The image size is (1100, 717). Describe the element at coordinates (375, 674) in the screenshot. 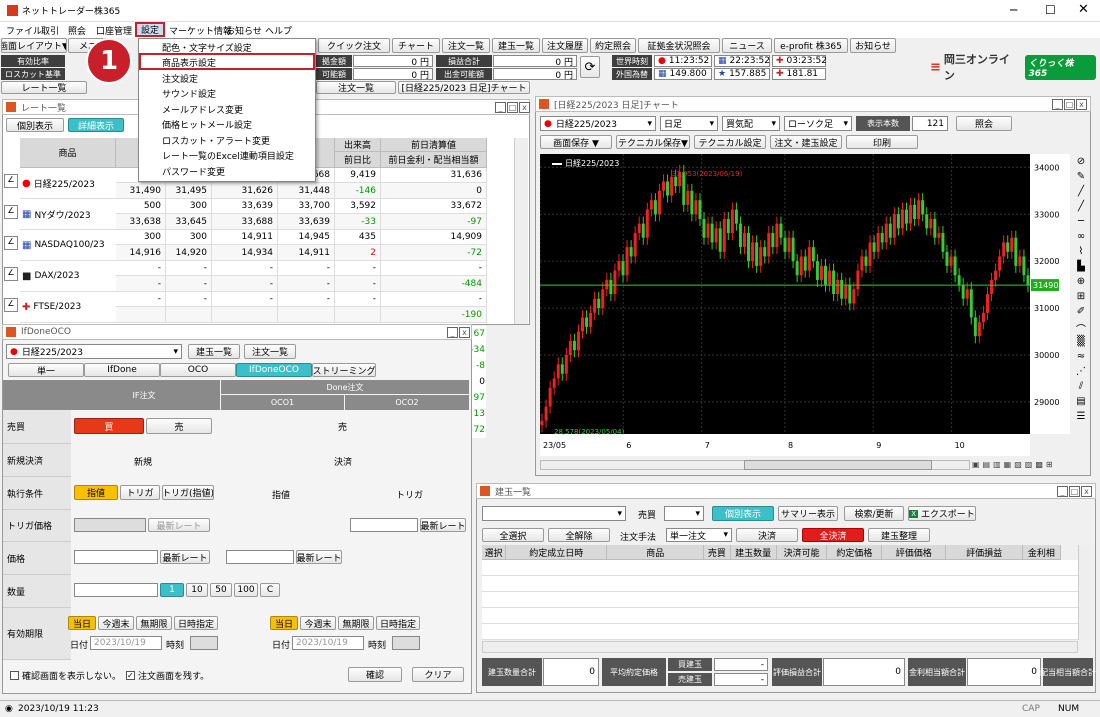

I see `confirm-button: 確認` at that location.